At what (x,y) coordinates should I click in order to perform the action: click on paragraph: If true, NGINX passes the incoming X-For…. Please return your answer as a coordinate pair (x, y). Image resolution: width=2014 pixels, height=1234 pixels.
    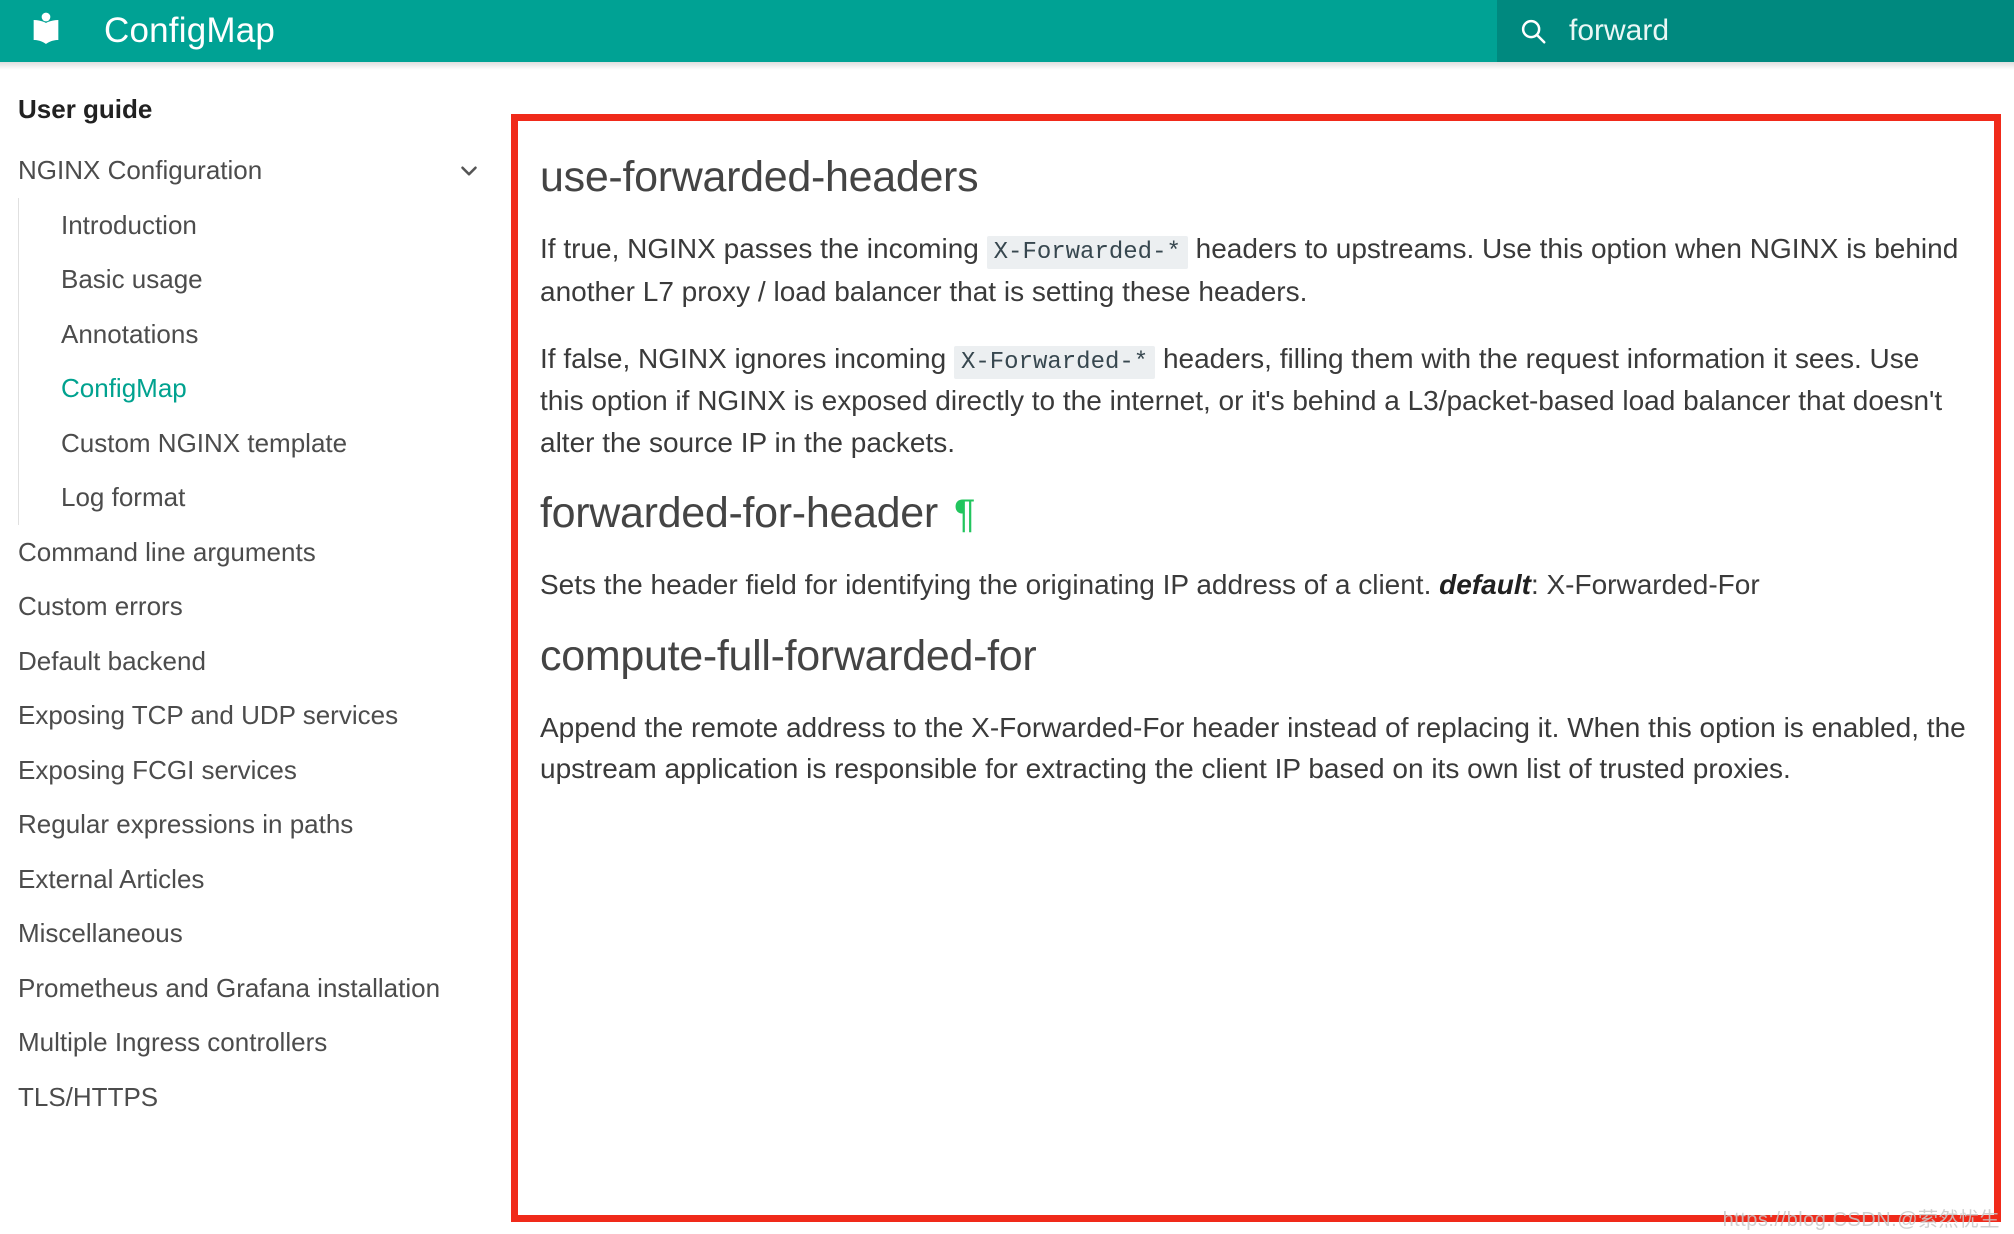
    Looking at the image, I should click on (1255, 270).